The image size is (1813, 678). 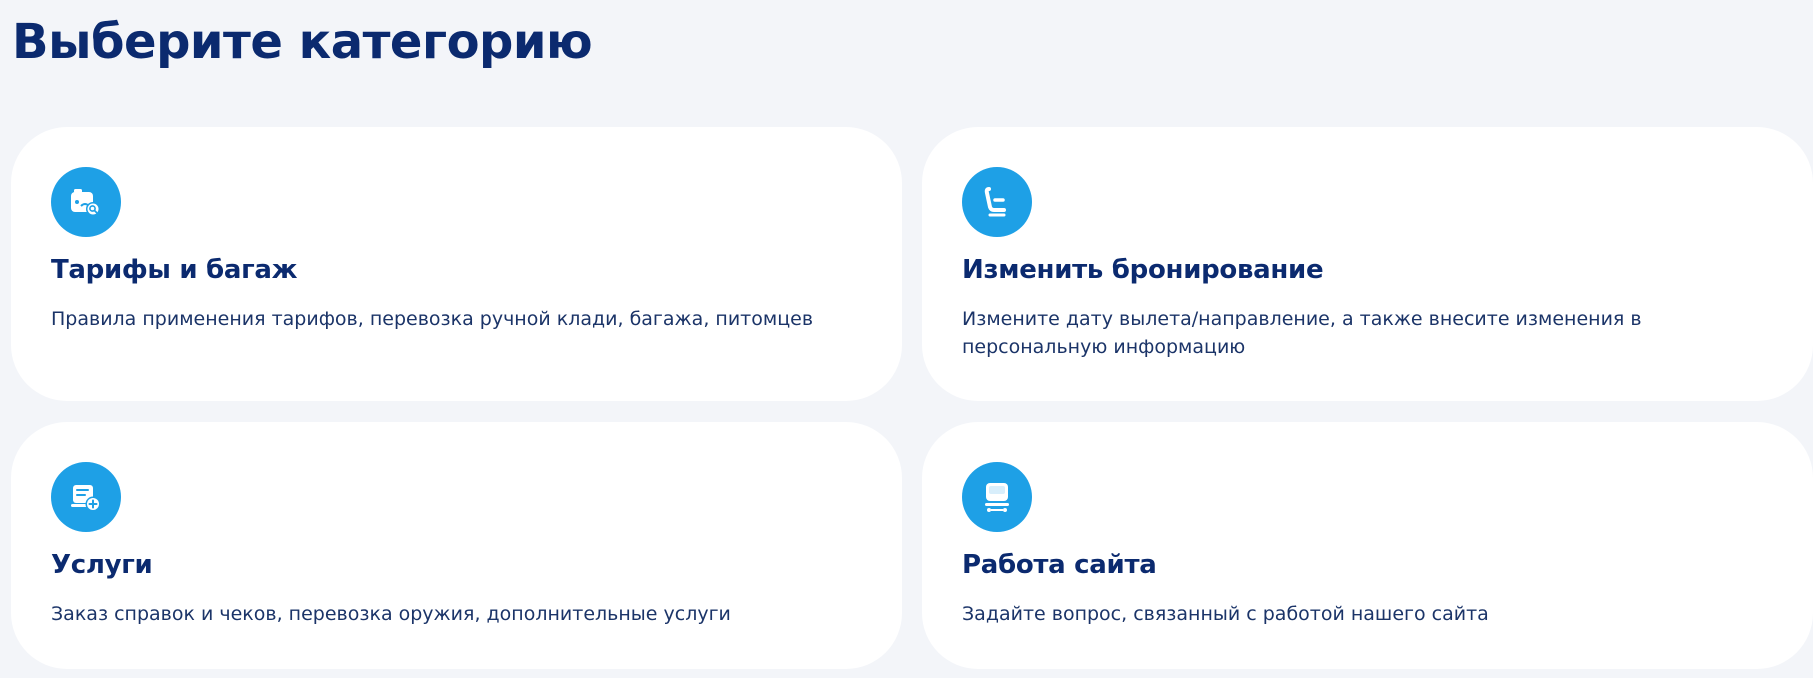 What do you see at coordinates (102, 565) in the screenshot?
I see `category-title: Услуги` at bounding box center [102, 565].